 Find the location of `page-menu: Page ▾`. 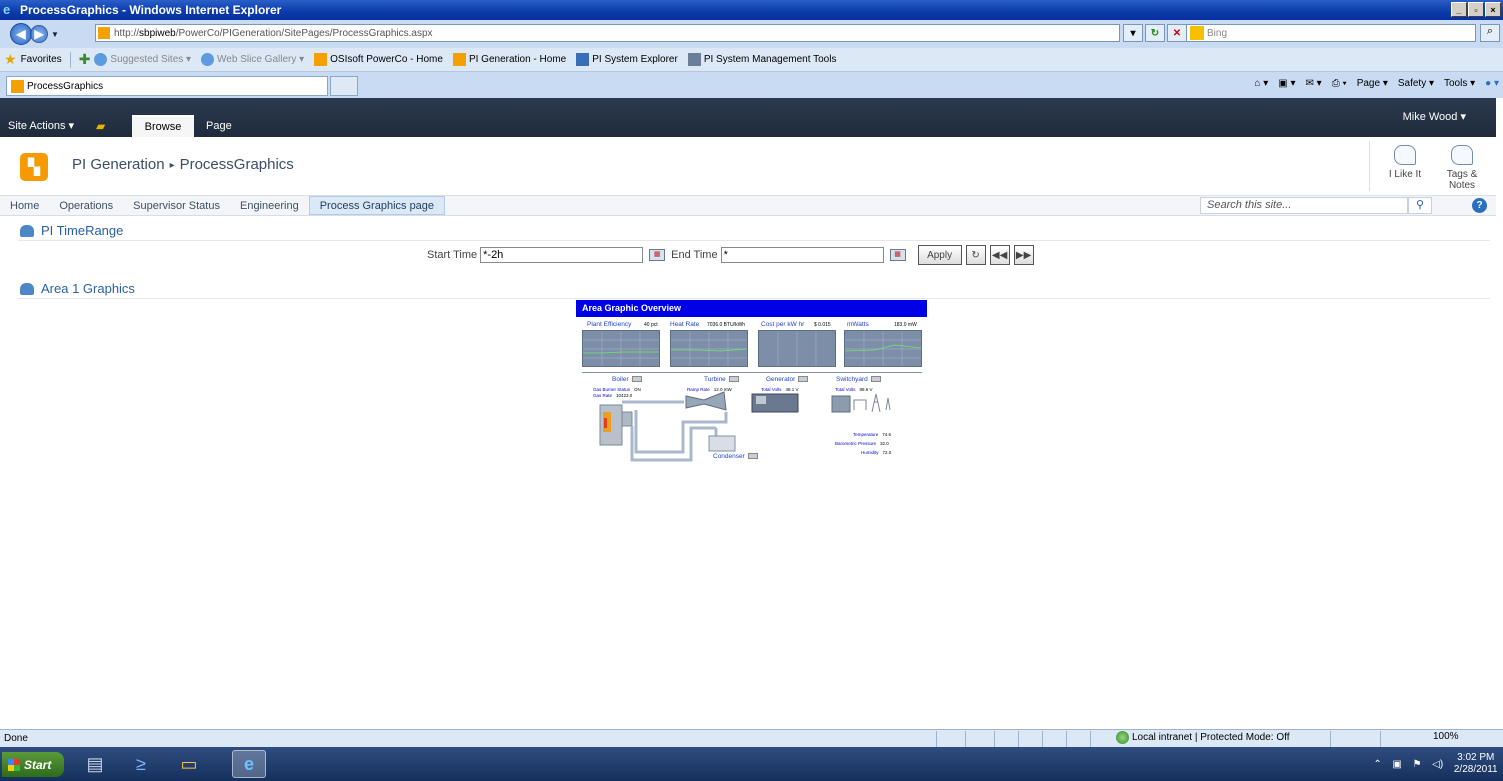

page-menu: Page ▾ is located at coordinates (1372, 83).